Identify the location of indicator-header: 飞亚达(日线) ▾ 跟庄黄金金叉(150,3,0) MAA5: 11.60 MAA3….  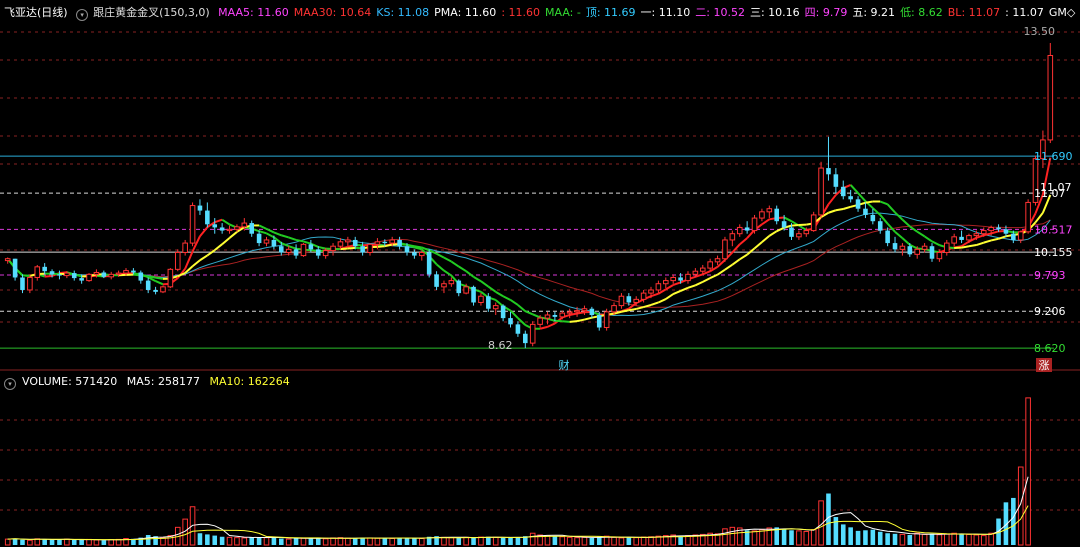
(542, 13).